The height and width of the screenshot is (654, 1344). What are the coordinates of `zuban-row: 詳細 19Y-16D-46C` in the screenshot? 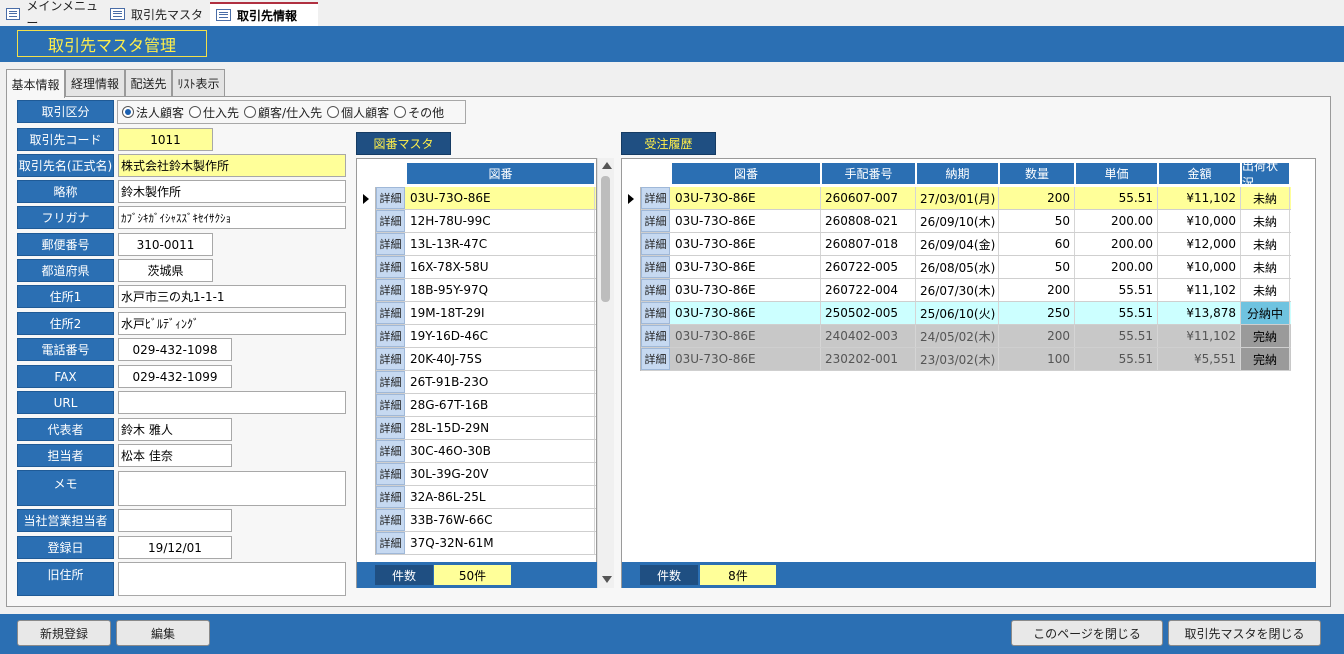 It's located at (476, 336).